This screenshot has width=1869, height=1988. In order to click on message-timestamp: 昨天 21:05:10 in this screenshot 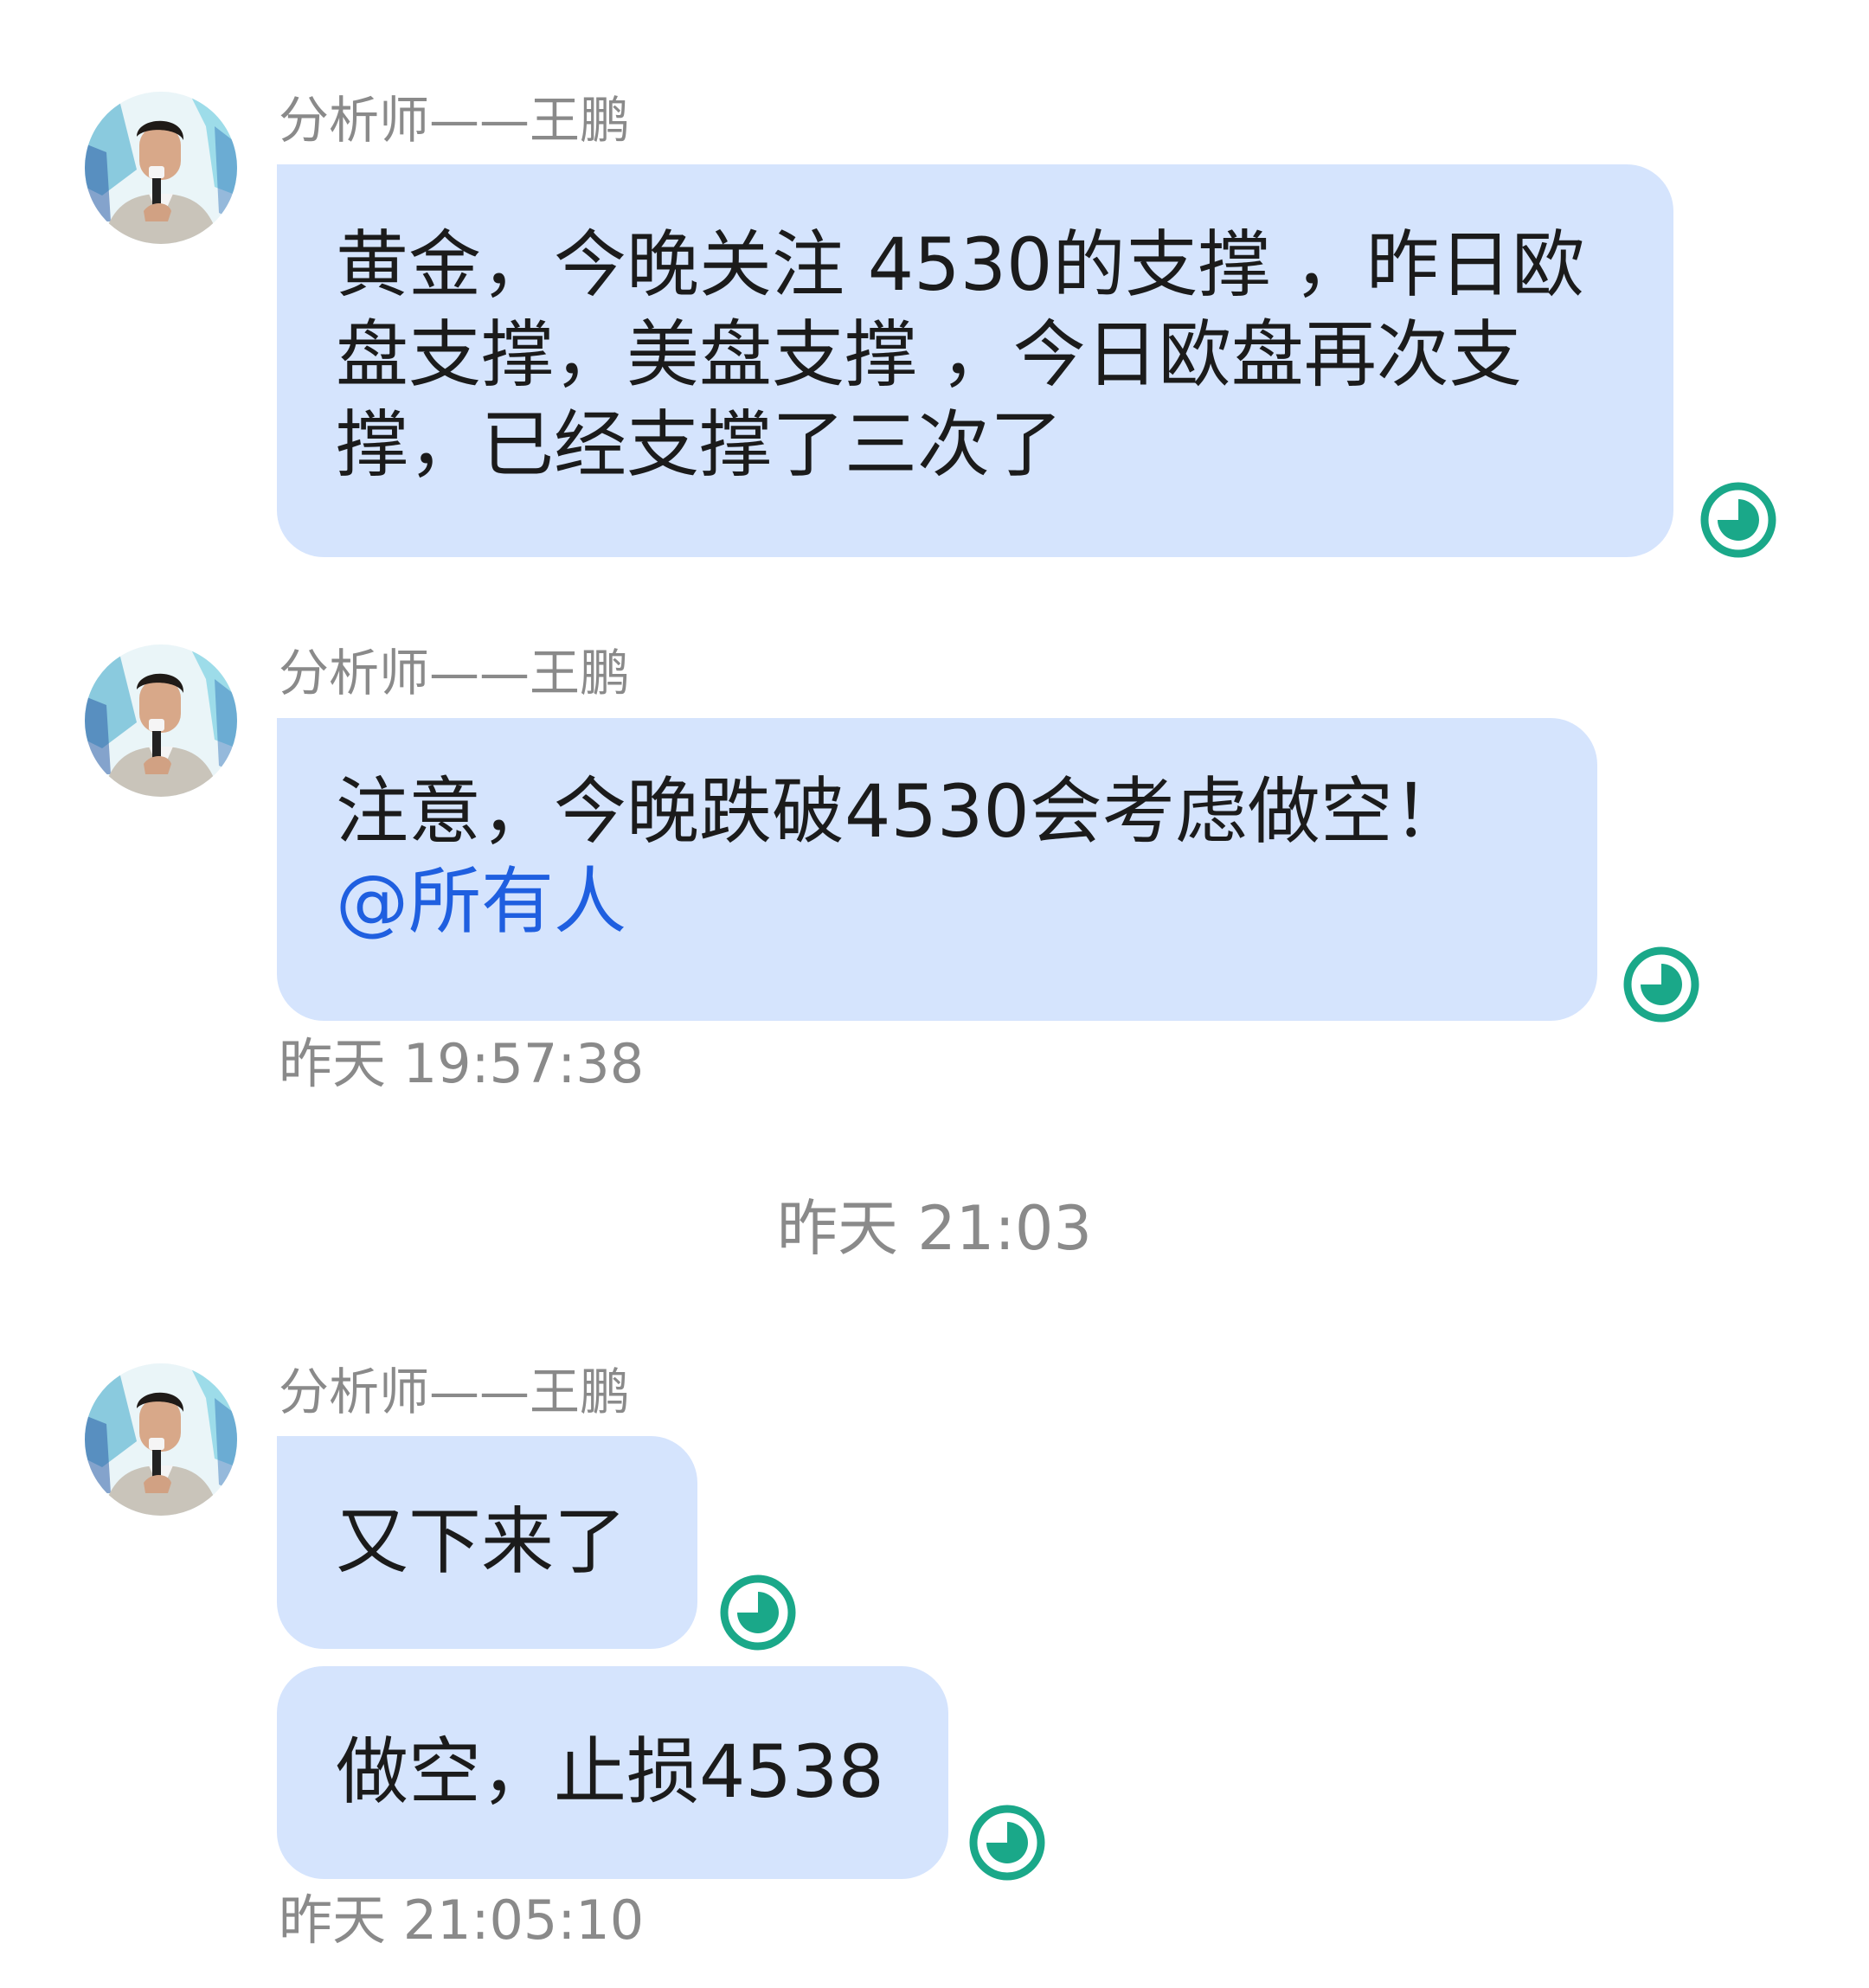, I will do `click(462, 1920)`.